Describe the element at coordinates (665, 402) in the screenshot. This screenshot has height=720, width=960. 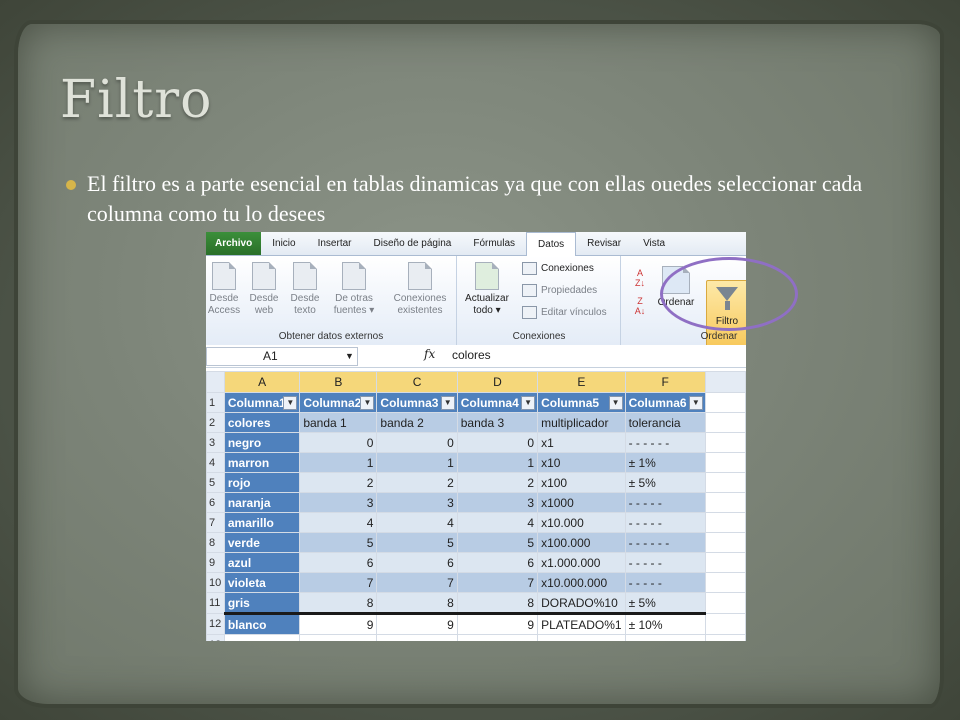
I see `table-header-cell: Columna6 ▼` at that location.